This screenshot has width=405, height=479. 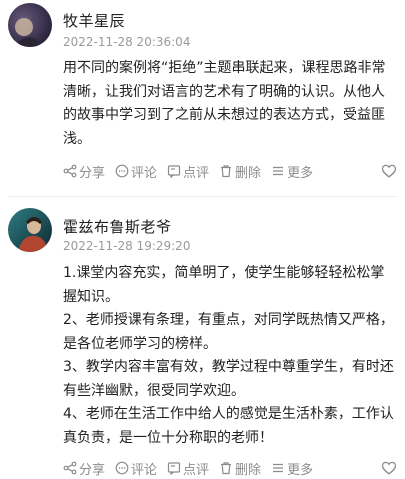 I want to click on comment-paragraph: 2、老师授课有条理，有重点，对同学既热情又严格，是各位老师学习的榜样。, so click(x=228, y=332).